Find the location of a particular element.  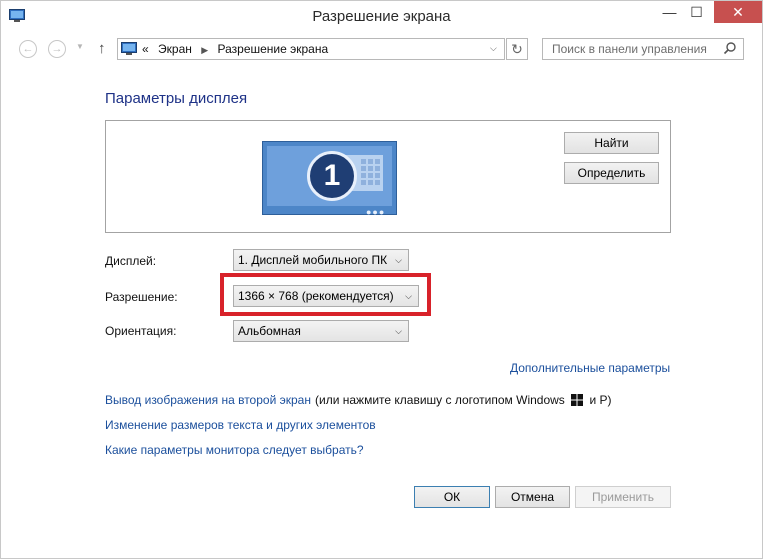

monitor-number-badge: 1 is located at coordinates (332, 176).